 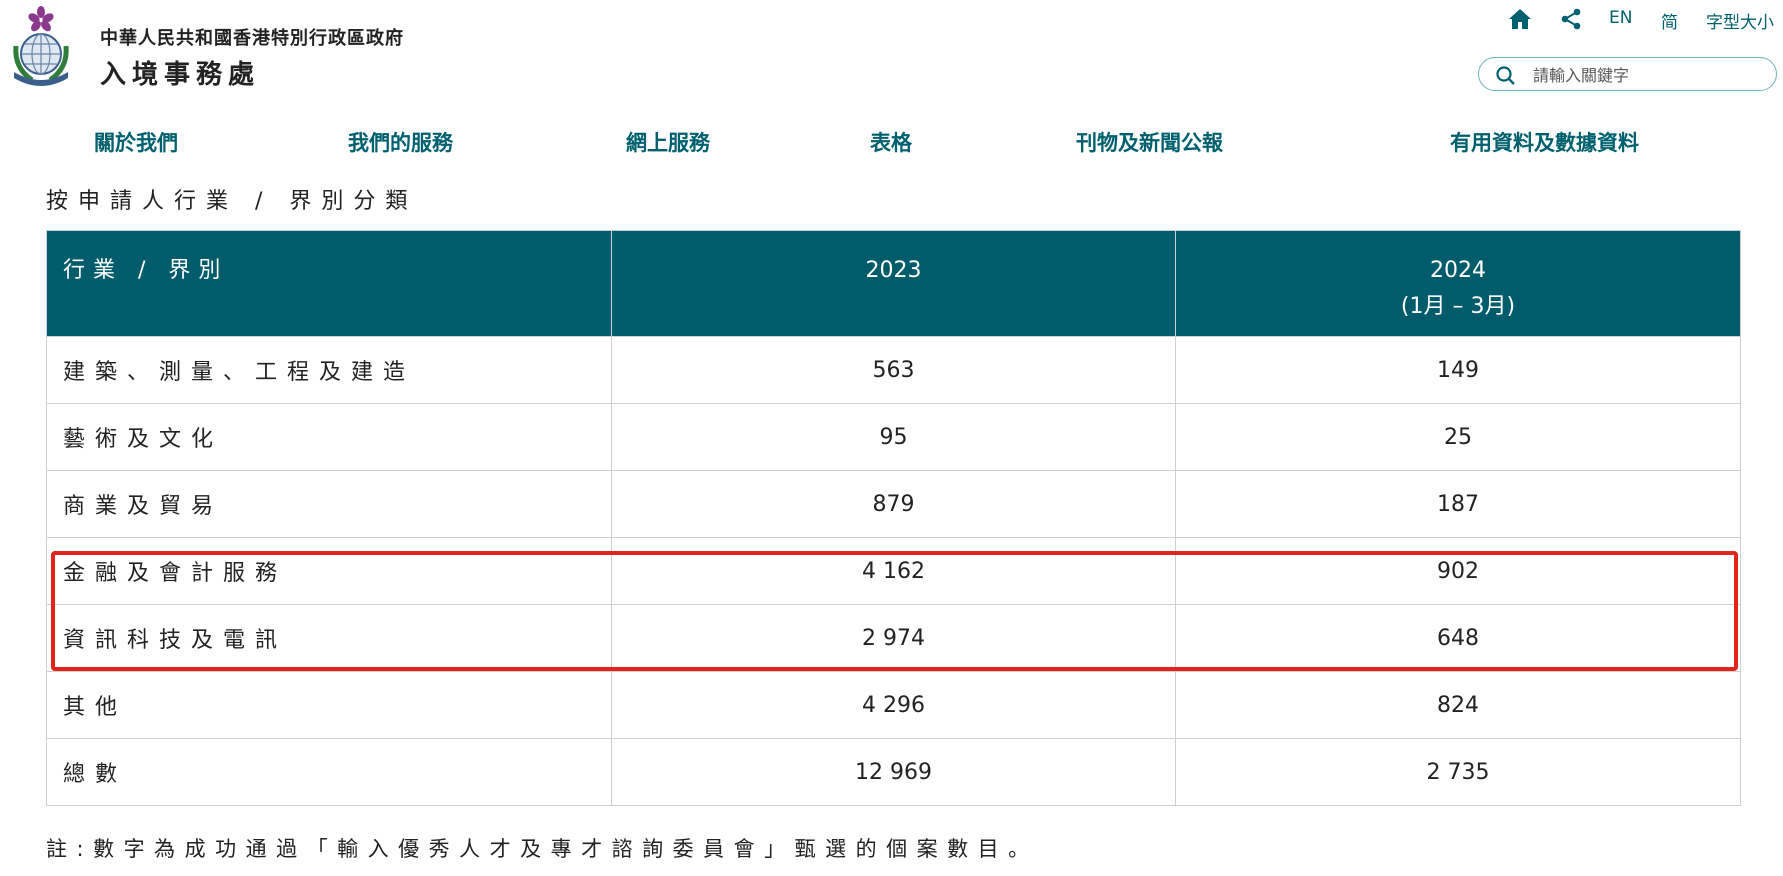 What do you see at coordinates (1544, 142) in the screenshot?
I see `nav-useful-information-statistics: 有用資料及數據資料` at bounding box center [1544, 142].